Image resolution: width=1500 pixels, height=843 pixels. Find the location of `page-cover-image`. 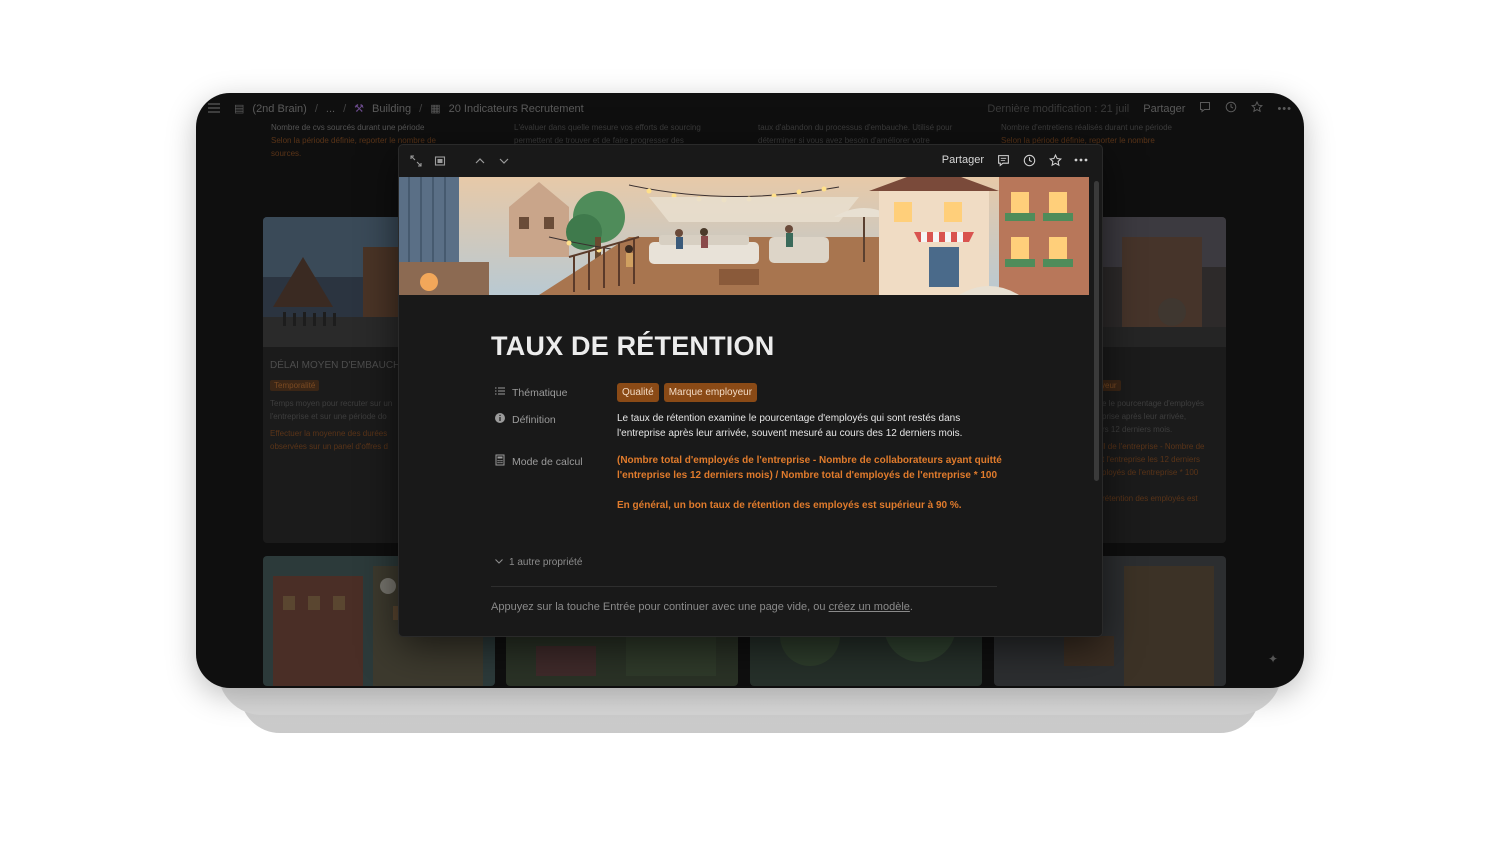

page-cover-image is located at coordinates (744, 236).